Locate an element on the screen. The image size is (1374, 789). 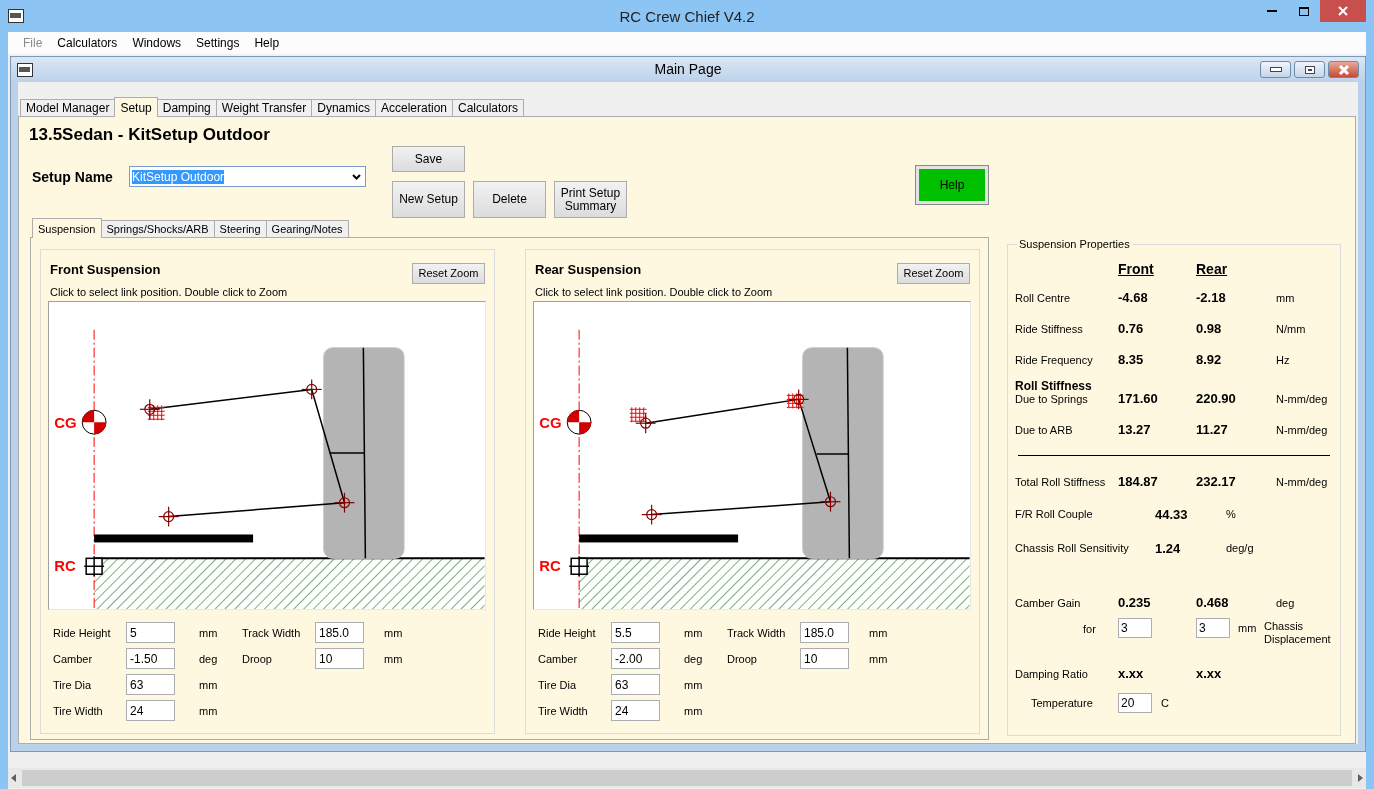
menu-item: Settings is located at coordinates (218, 43).